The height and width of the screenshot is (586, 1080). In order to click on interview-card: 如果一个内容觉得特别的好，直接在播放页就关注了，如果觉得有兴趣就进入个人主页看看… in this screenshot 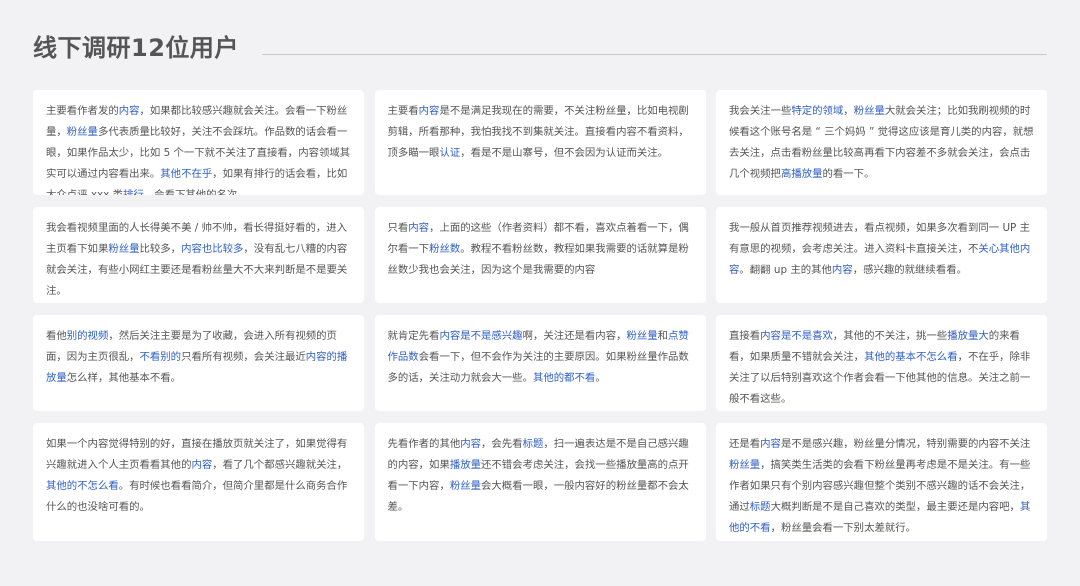, I will do `click(198, 482)`.